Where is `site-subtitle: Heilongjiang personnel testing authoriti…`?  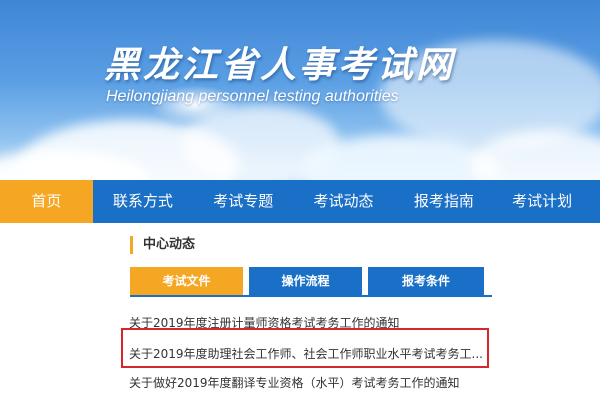 site-subtitle: Heilongjiang personnel testing authoriti… is located at coordinates (252, 96).